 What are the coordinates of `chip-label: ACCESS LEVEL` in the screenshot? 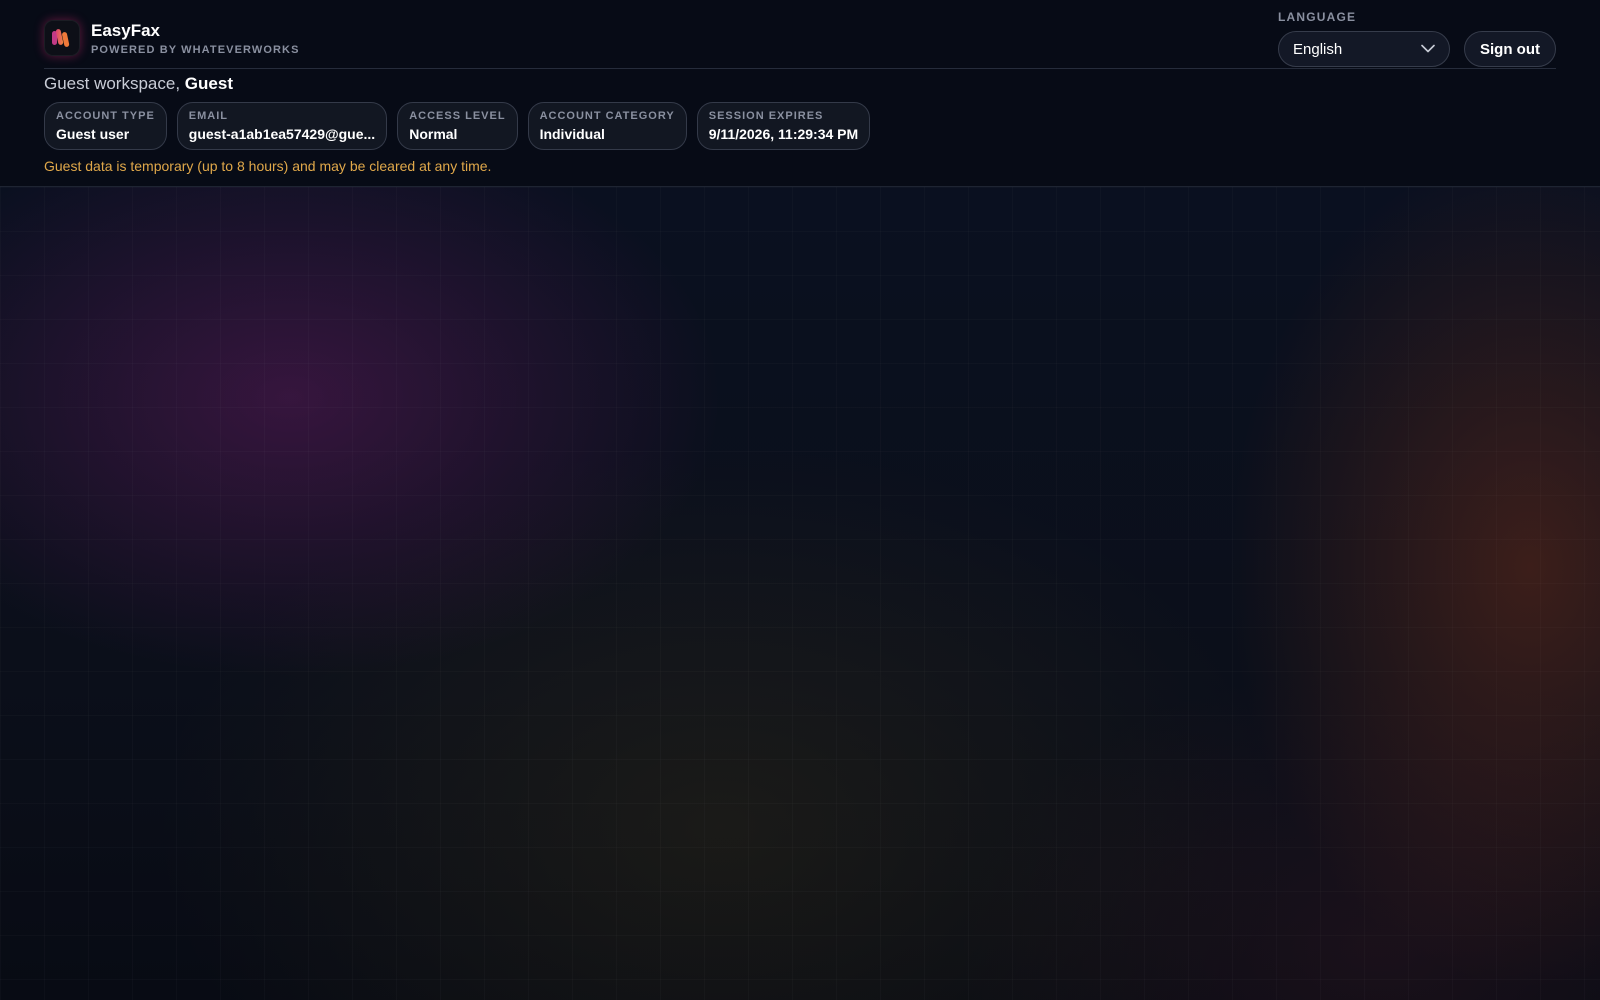 It's located at (457, 116).